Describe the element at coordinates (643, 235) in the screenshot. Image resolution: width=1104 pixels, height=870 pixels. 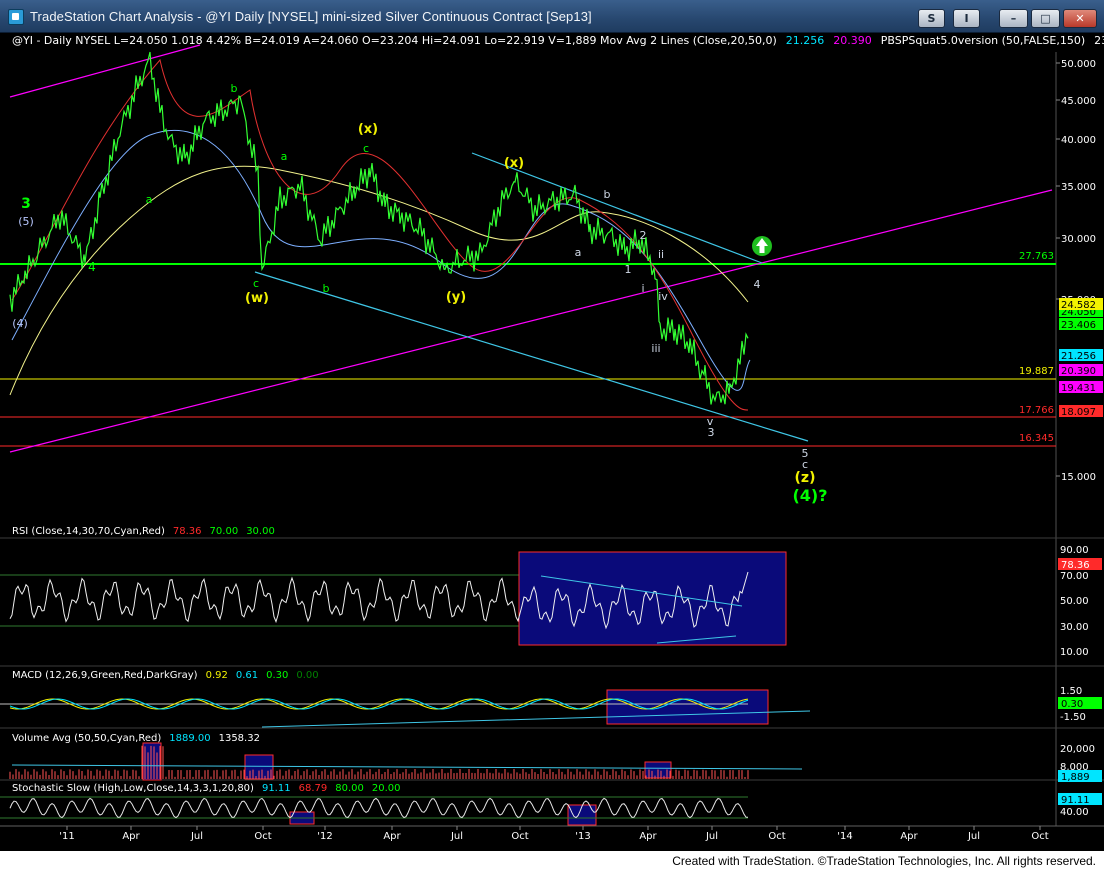
I see `wave-count-label: 2` at that location.